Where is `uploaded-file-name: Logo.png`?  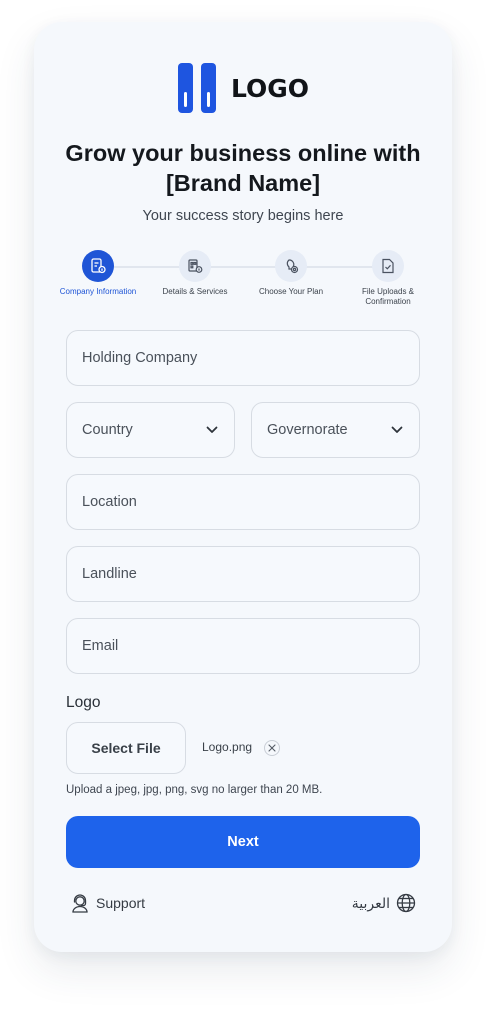
uploaded-file-name: Logo.png is located at coordinates (227, 747).